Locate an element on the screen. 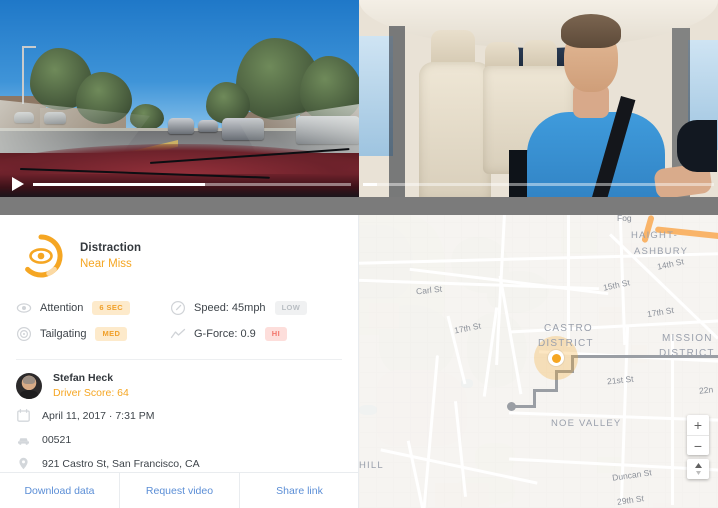  map-label: MISSION is located at coordinates (687, 338).